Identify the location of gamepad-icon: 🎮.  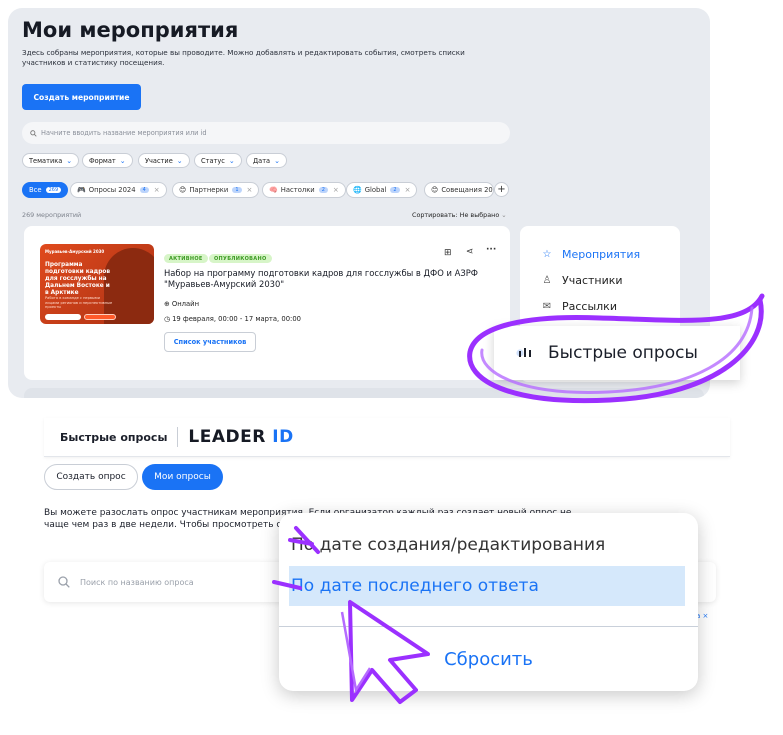
(81, 190).